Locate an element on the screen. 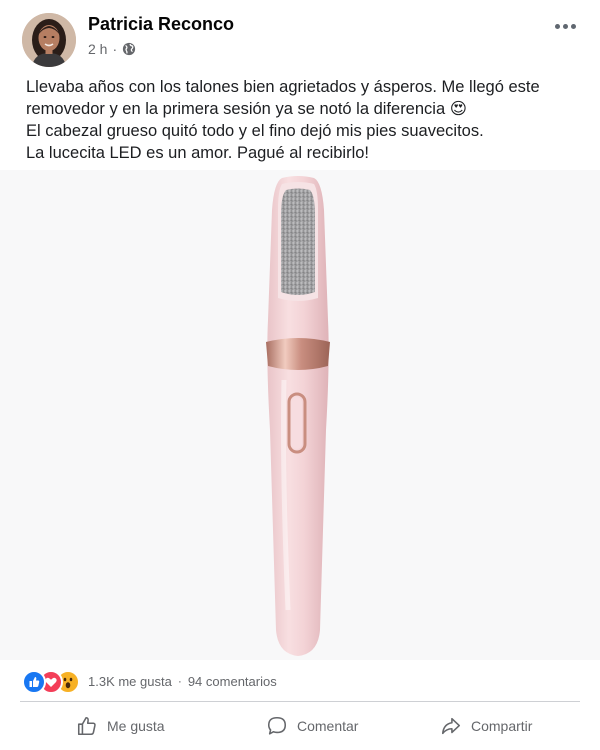 The image size is (600, 750). comment-button: Comentar is located at coordinates (312, 726).